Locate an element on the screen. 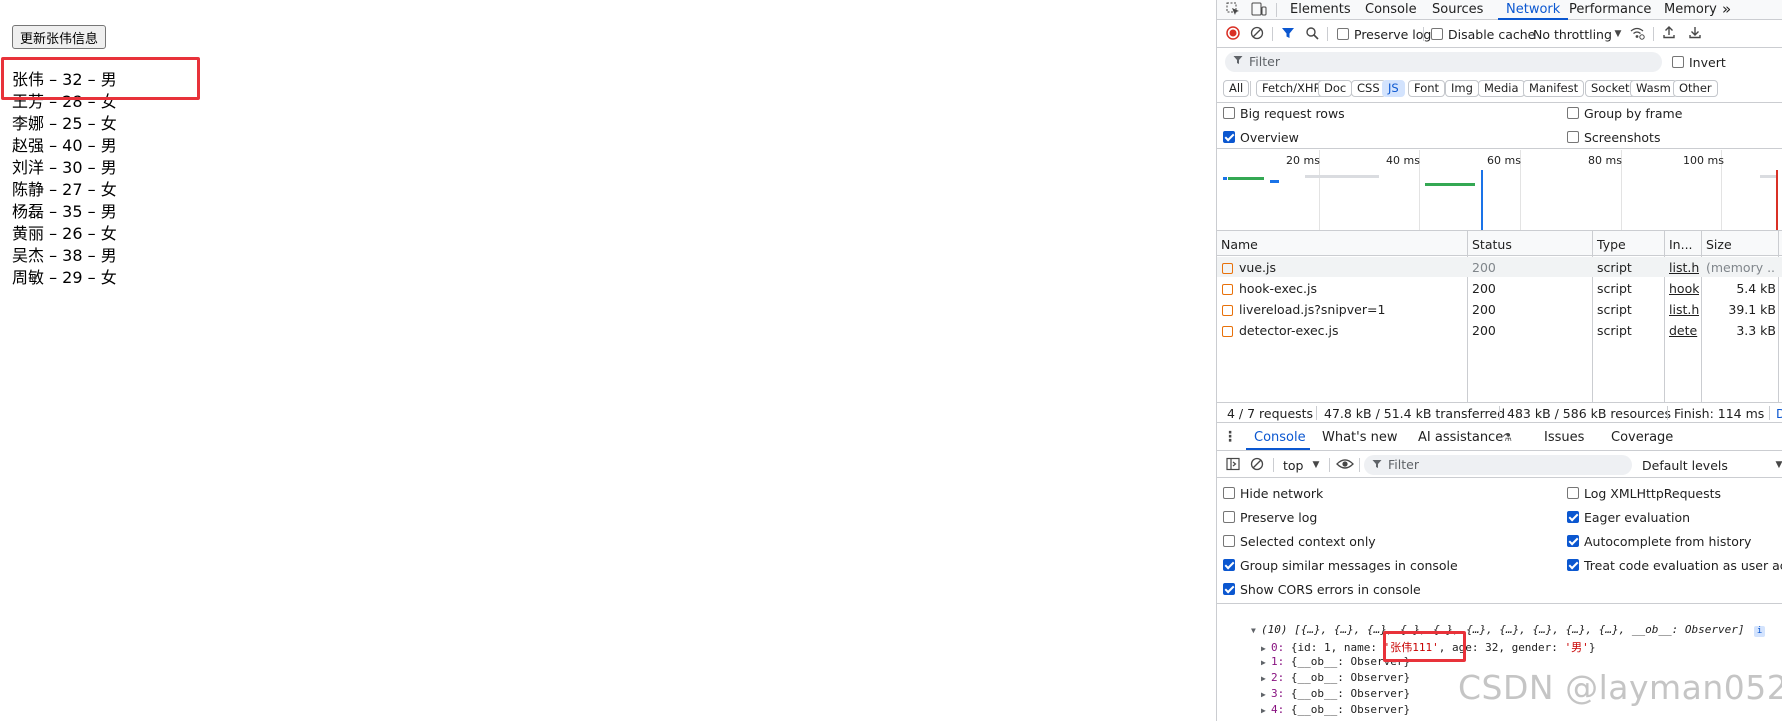  person-item: 周敏 – 29 – 女 is located at coordinates (64, 277).